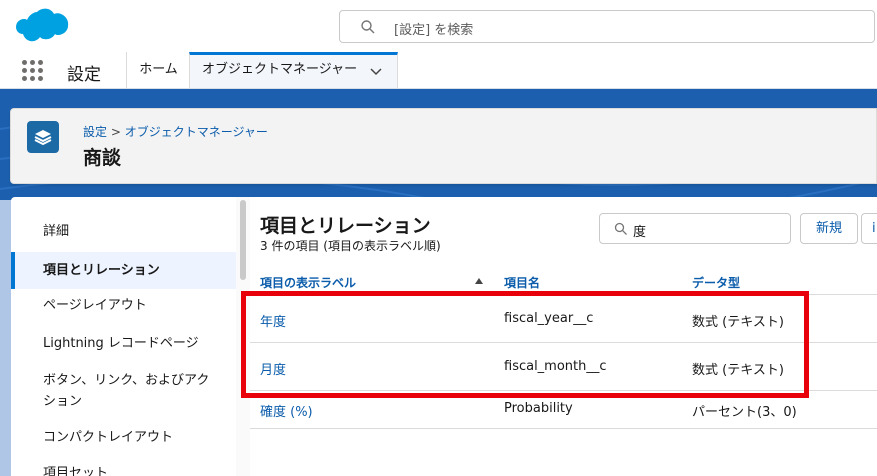 This screenshot has height=476, width=877. I want to click on app-launcher-icon, so click(32, 70).